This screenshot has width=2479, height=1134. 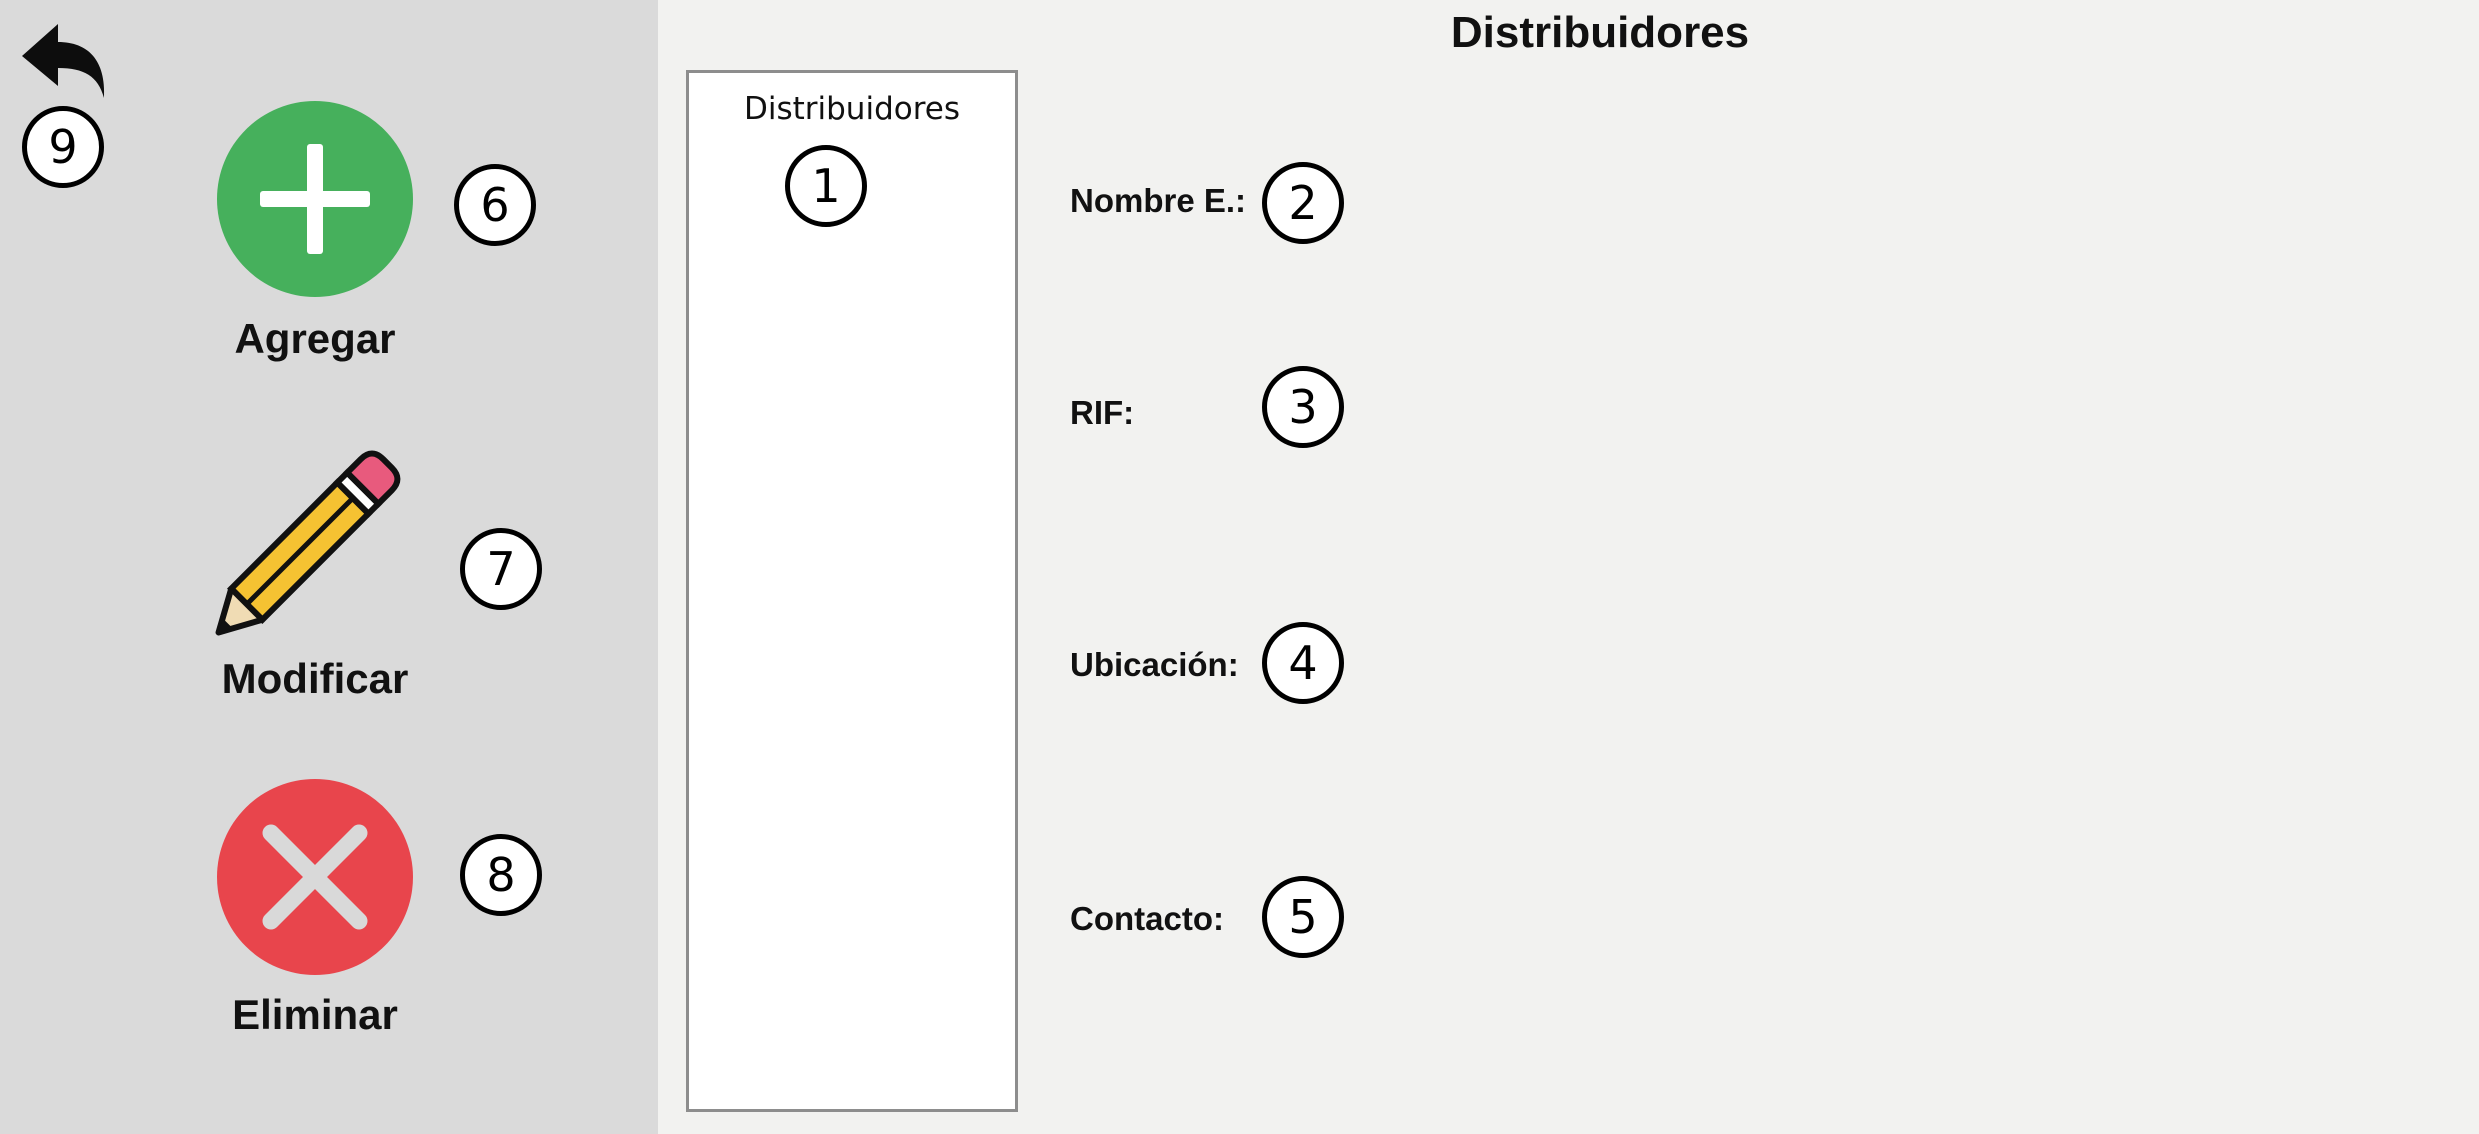 I want to click on edit-button-label: Modificar, so click(x=315, y=678).